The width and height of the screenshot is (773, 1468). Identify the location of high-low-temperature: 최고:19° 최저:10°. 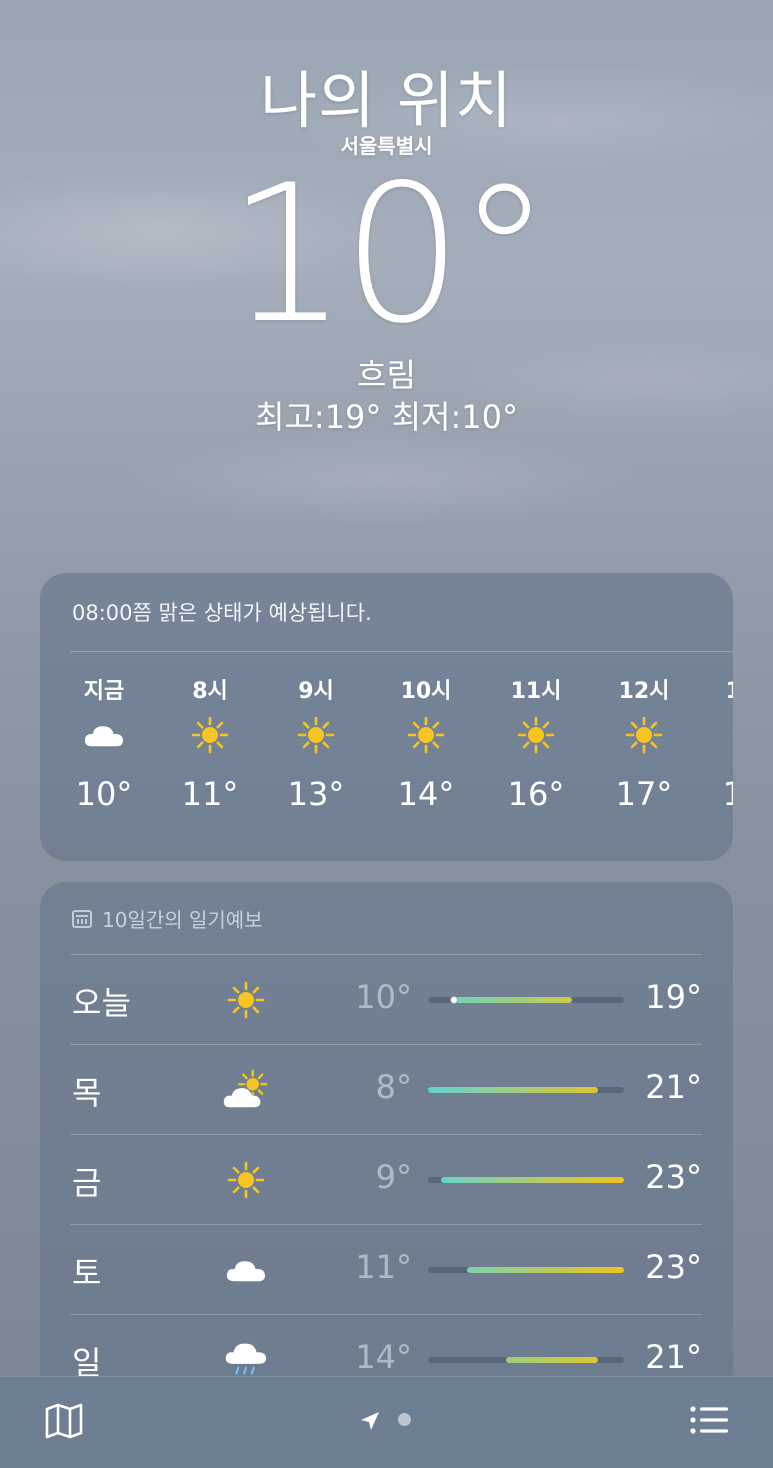
(386, 417).